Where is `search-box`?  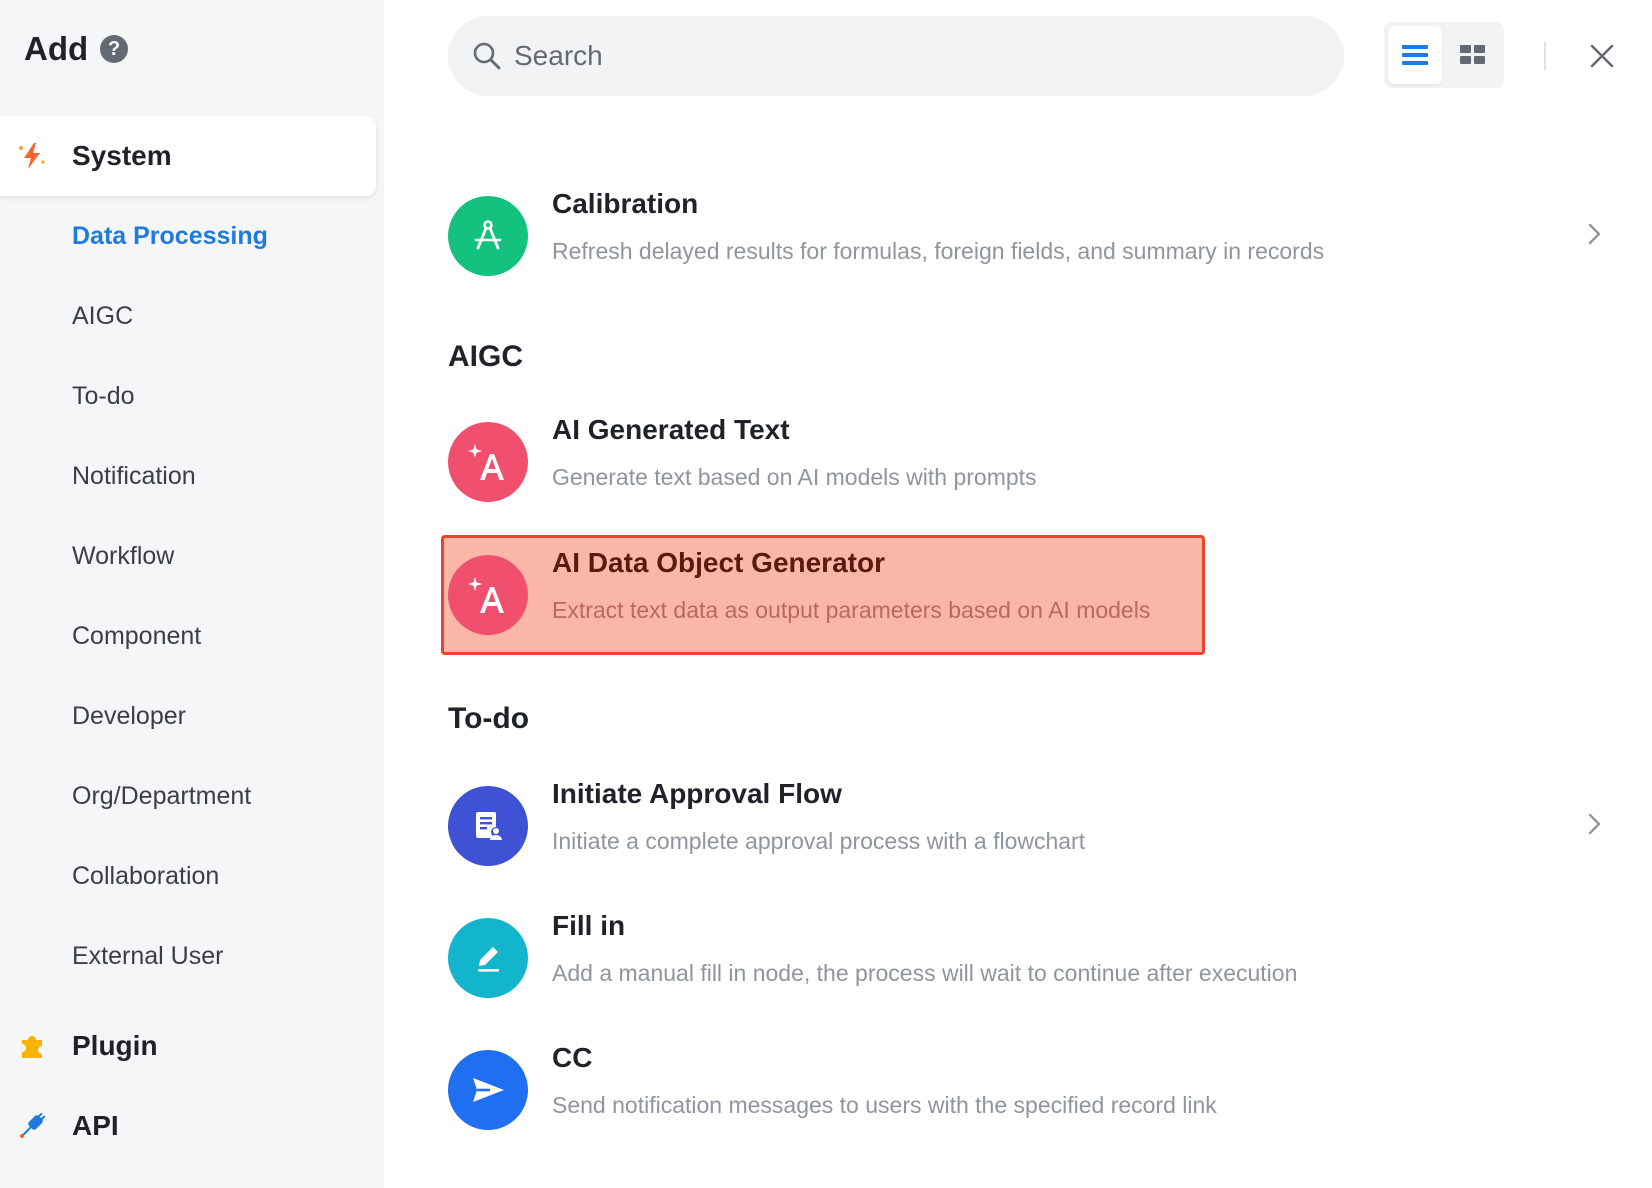
search-box is located at coordinates (896, 56).